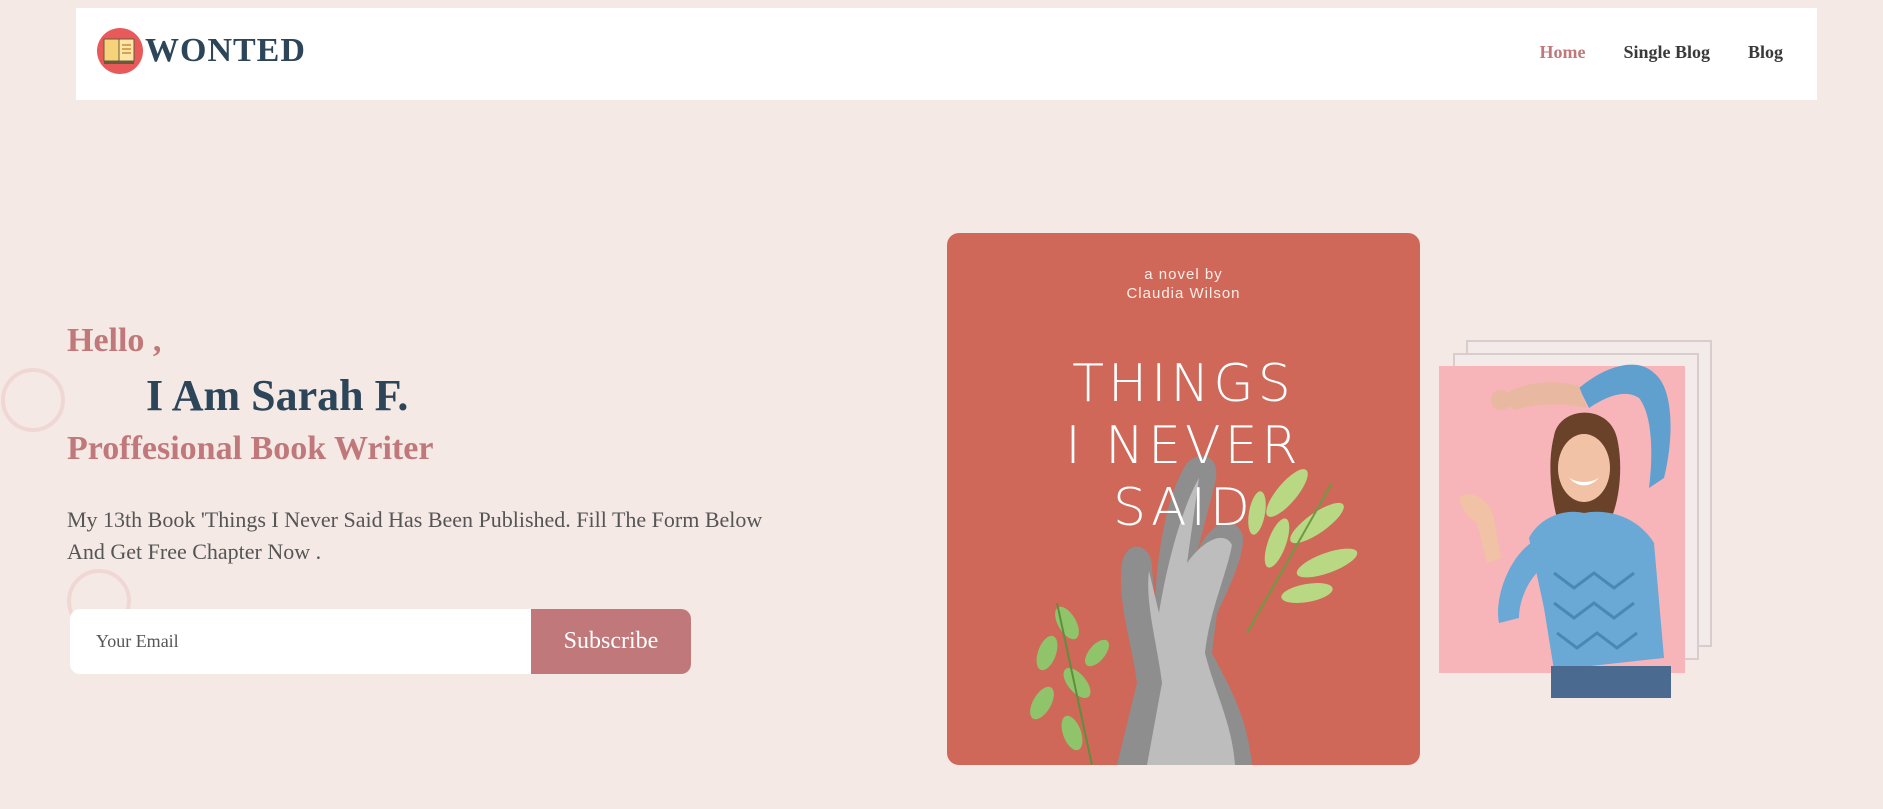 Image resolution: width=1883 pixels, height=809 pixels. What do you see at coordinates (1183, 508) in the screenshot?
I see `book-title-line: SAID` at bounding box center [1183, 508].